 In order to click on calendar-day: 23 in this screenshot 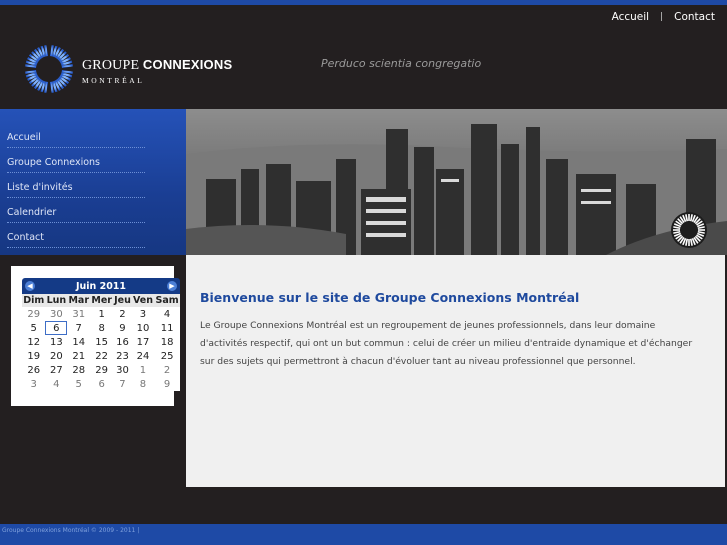, I will do `click(122, 356)`.